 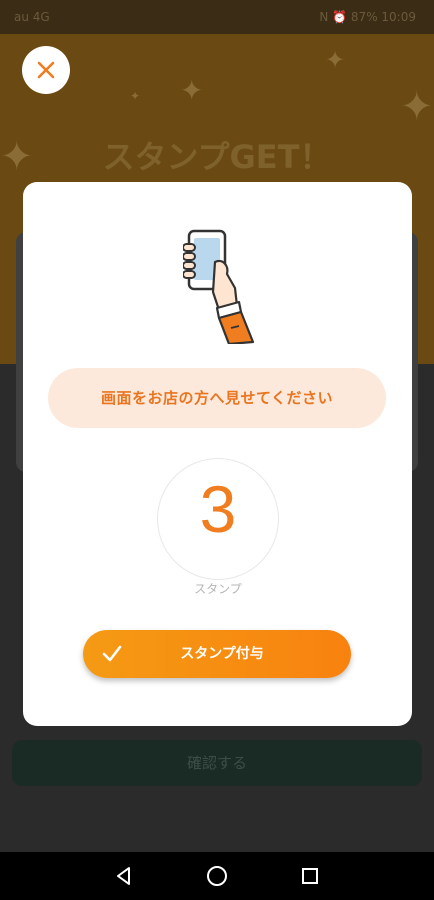 I want to click on confirm-button: 確認する, so click(x=217, y=763).